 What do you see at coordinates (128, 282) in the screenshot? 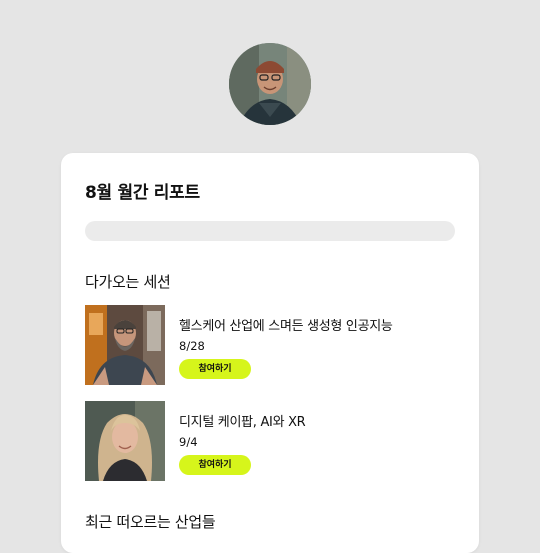
I see `upcoming-sessions-heading: 다가오는 세션` at bounding box center [128, 282].